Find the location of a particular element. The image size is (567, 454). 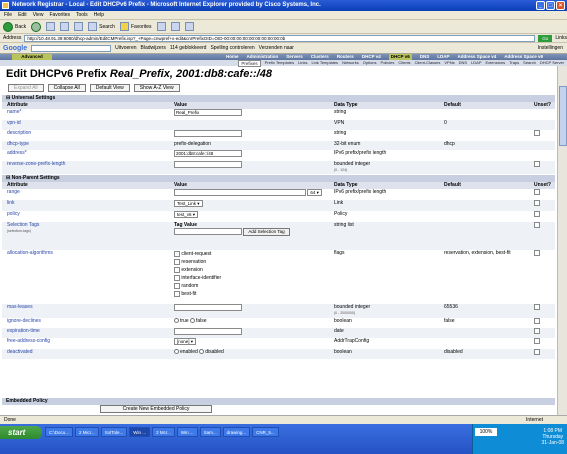

name-input: Real_Prefix is located at coordinates (208, 112).